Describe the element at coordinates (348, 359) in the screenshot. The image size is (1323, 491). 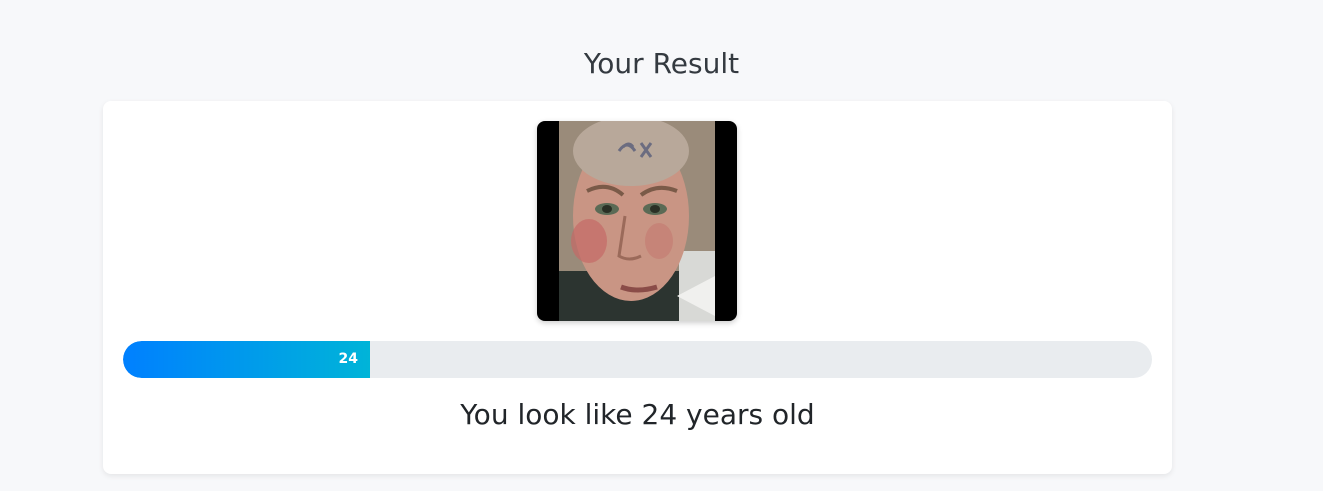
I see `age-progress-label: 24` at that location.